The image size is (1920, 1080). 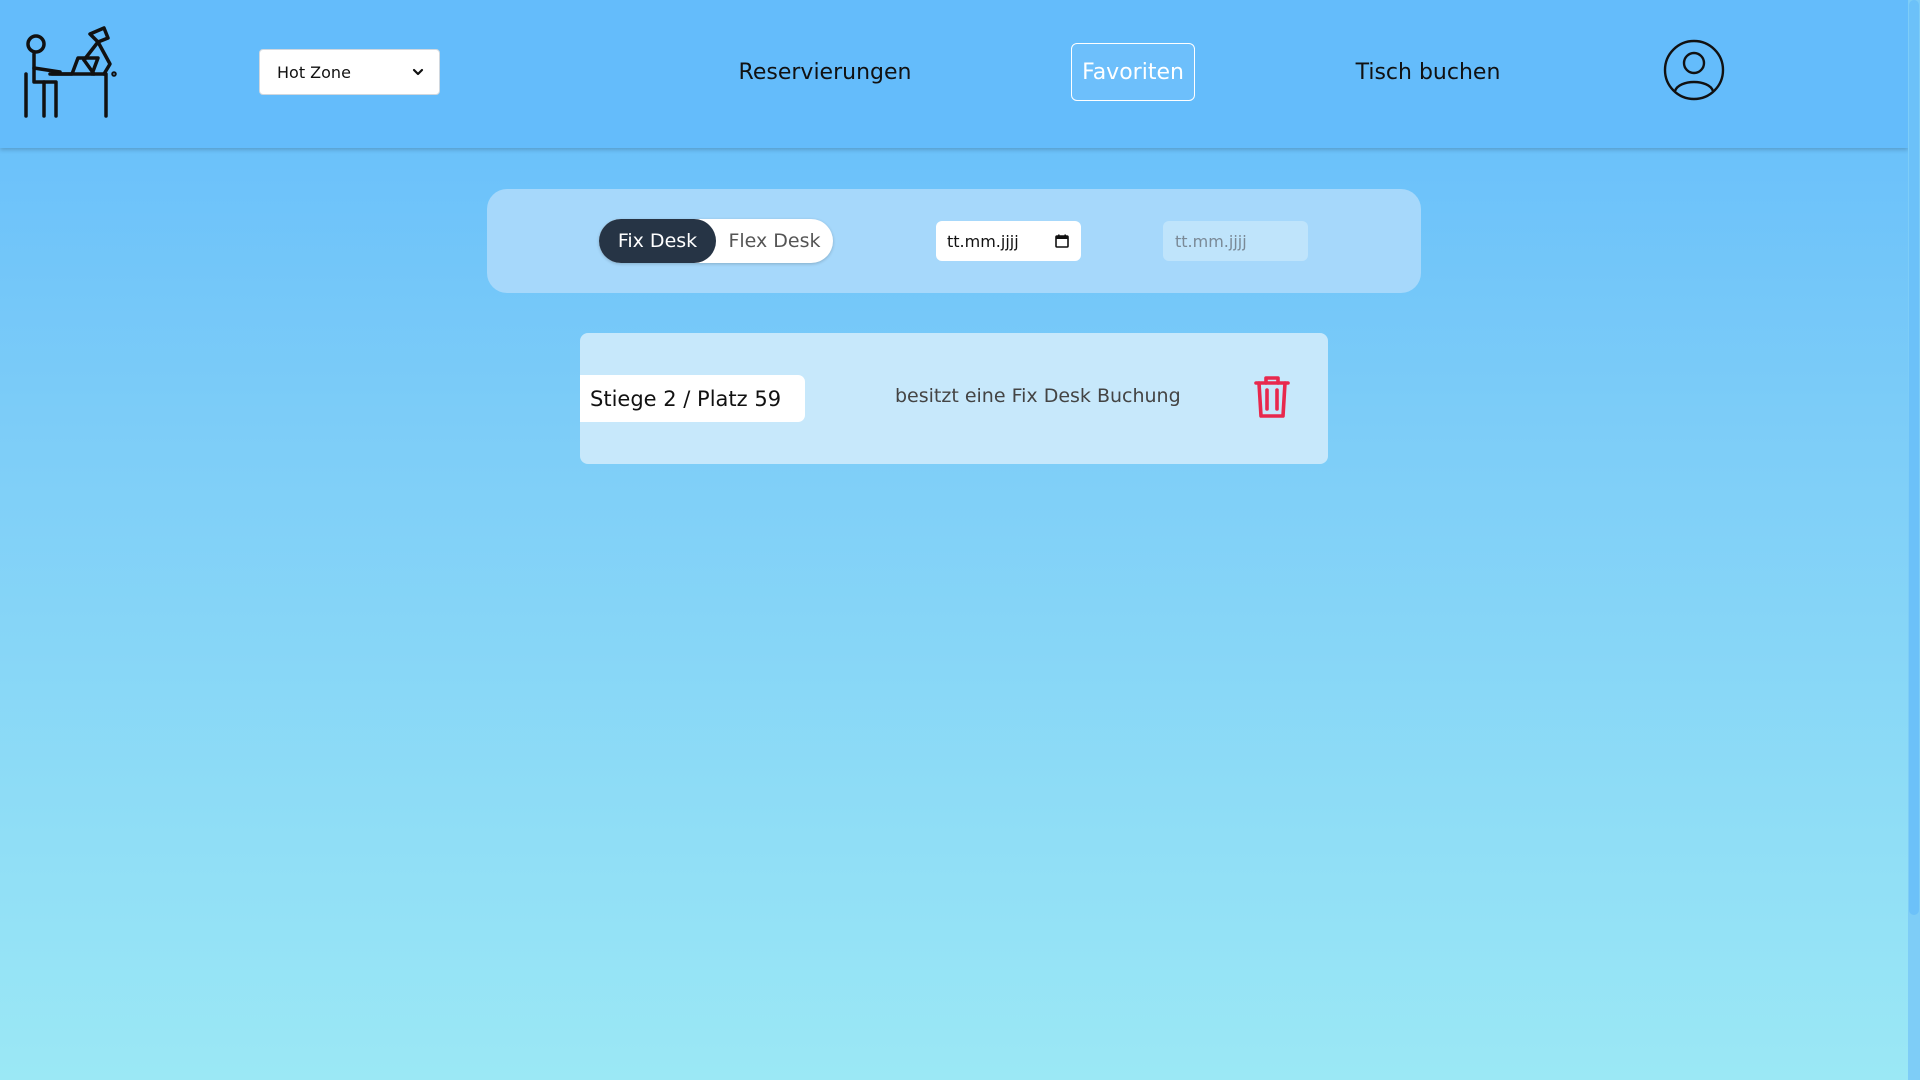 I want to click on desk-worker-icon, so click(x=71, y=73).